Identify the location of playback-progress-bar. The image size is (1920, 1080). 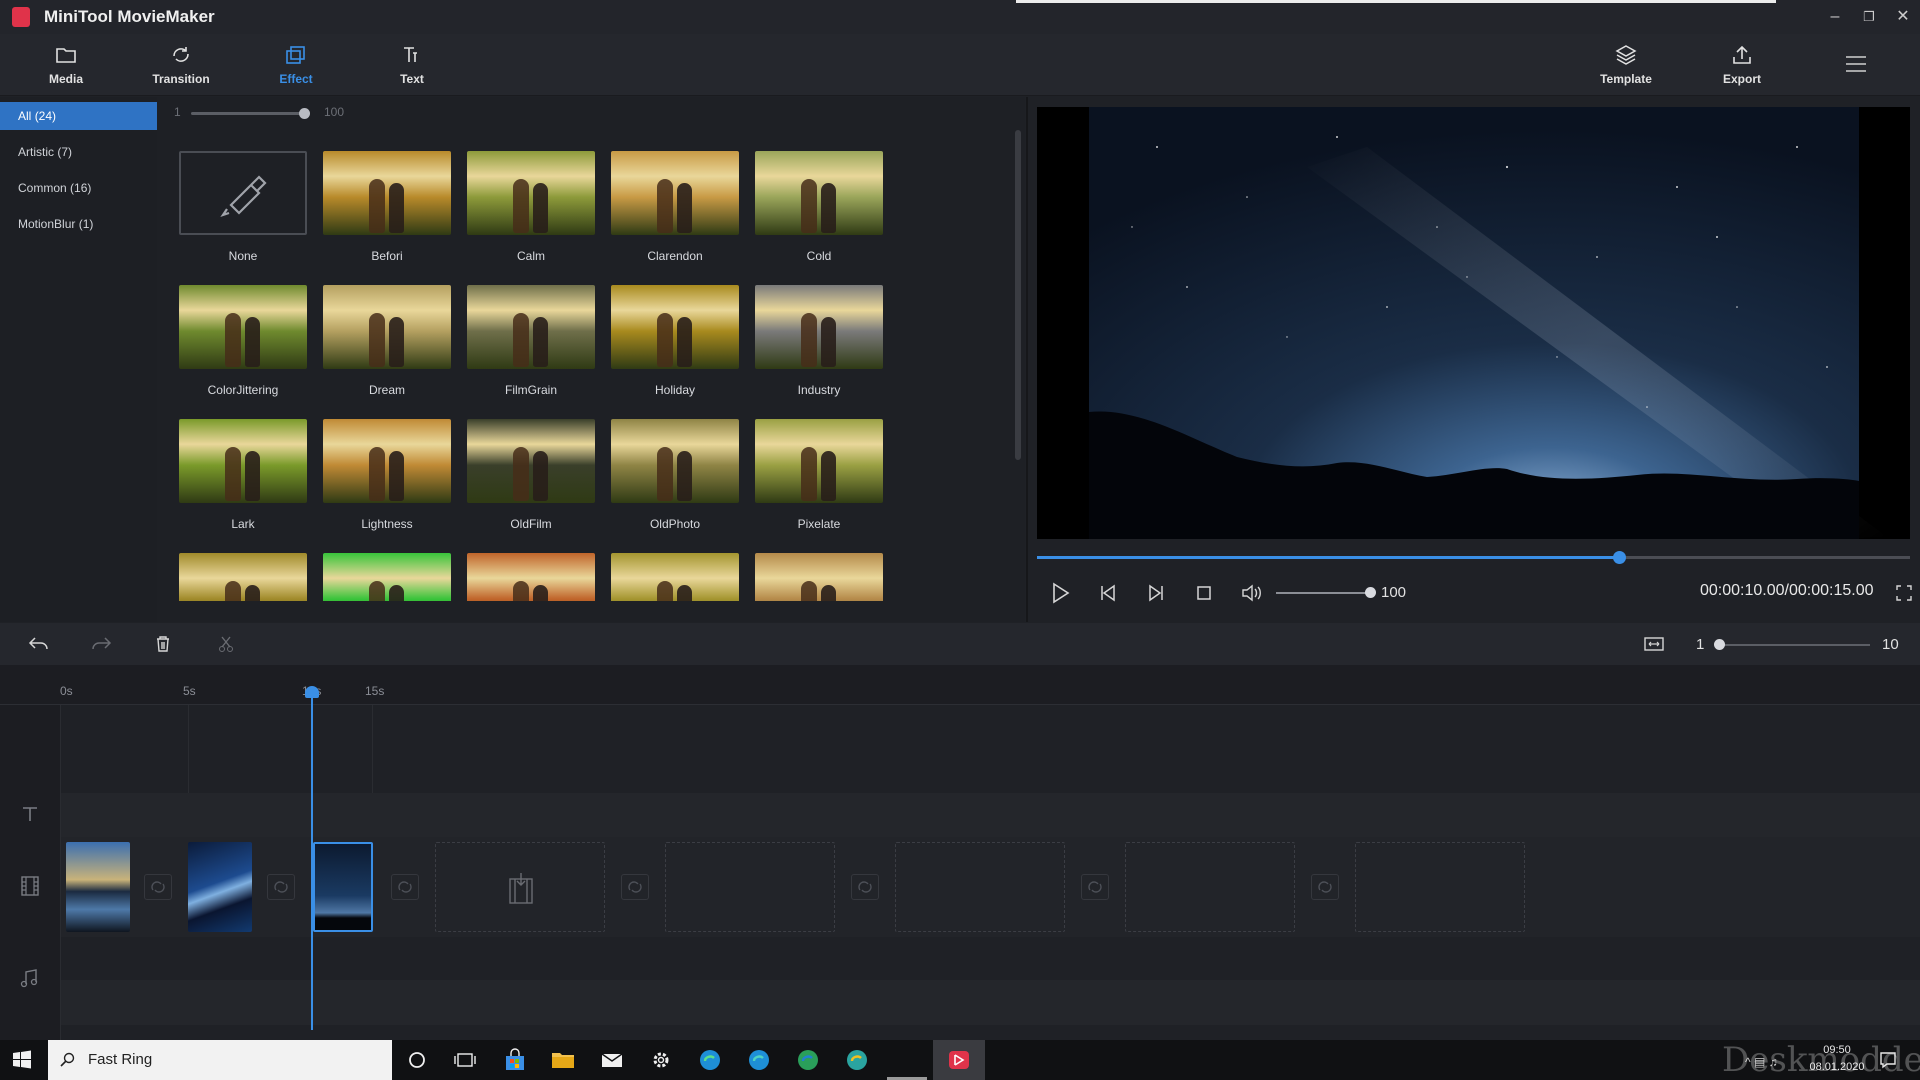
(1473, 557).